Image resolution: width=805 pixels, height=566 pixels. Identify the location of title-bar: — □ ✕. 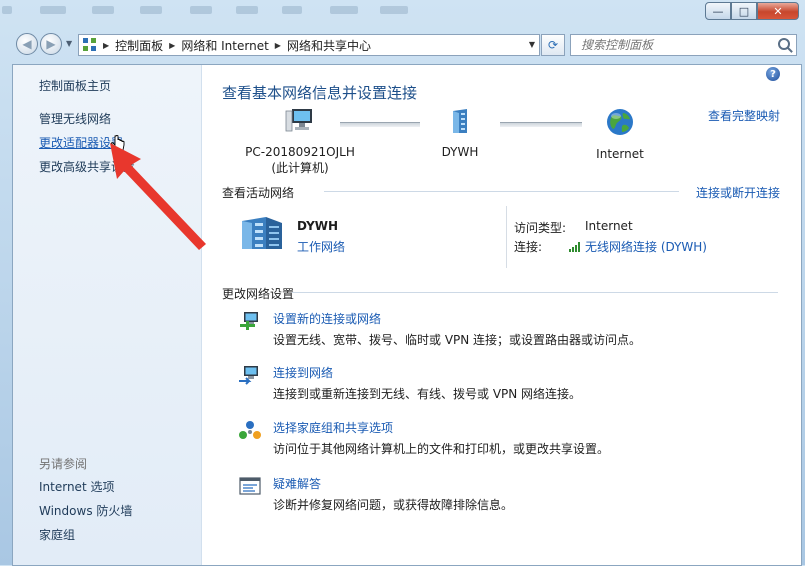
(402, 14).